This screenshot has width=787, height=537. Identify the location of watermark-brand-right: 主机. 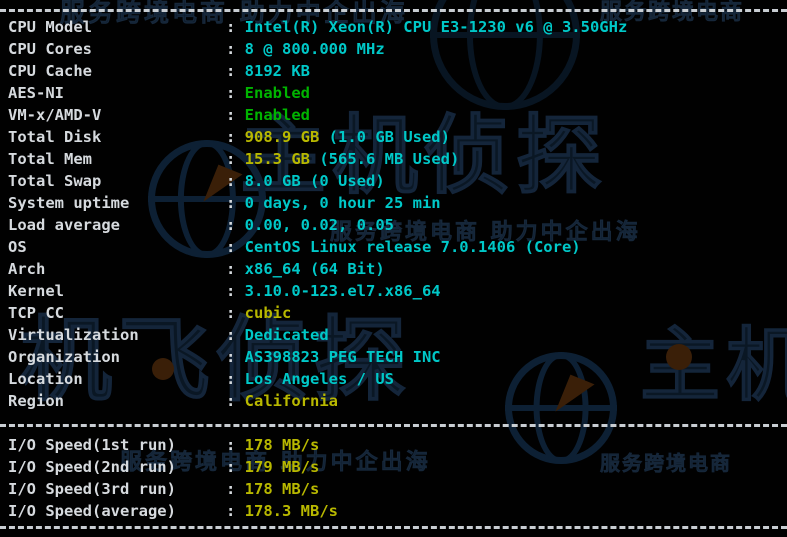
(713, 365).